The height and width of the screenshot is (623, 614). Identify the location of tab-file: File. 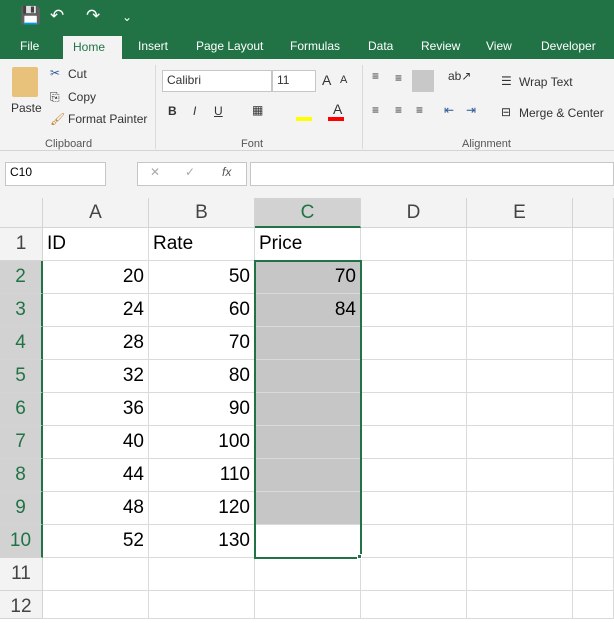
(29, 46).